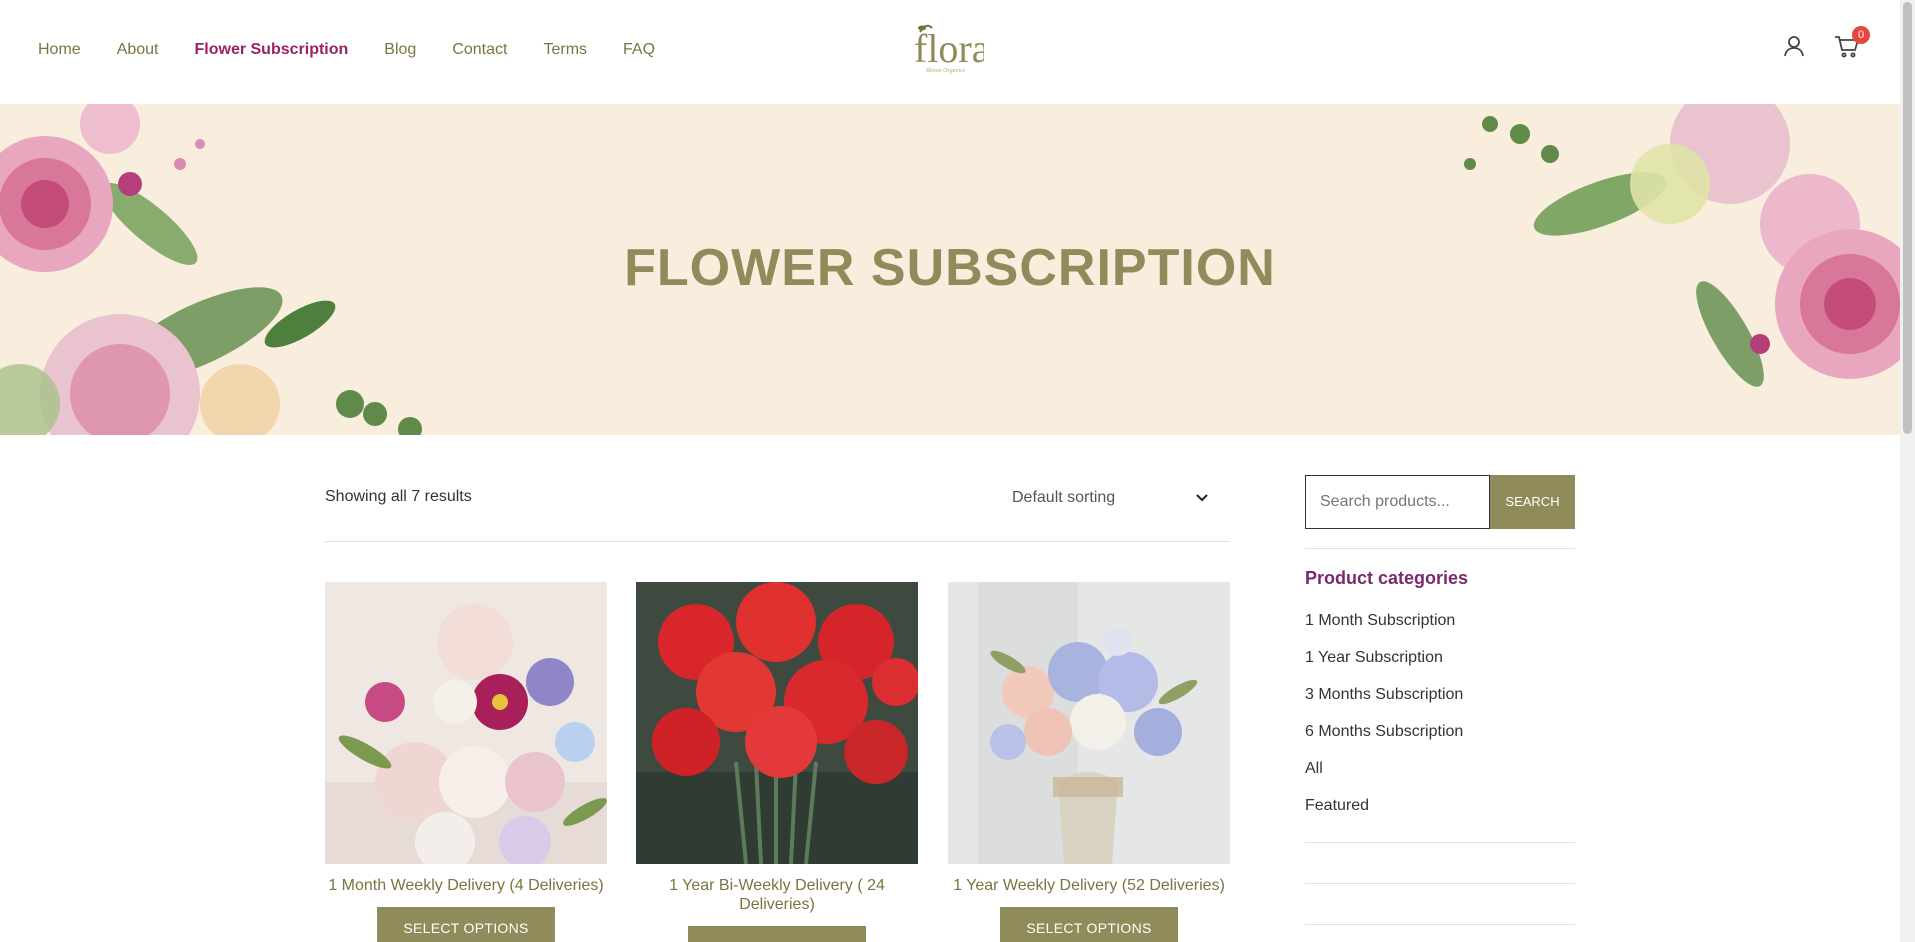 The width and height of the screenshot is (1915, 942). Describe the element at coordinates (138, 50) in the screenshot. I see `nav-about: About` at that location.